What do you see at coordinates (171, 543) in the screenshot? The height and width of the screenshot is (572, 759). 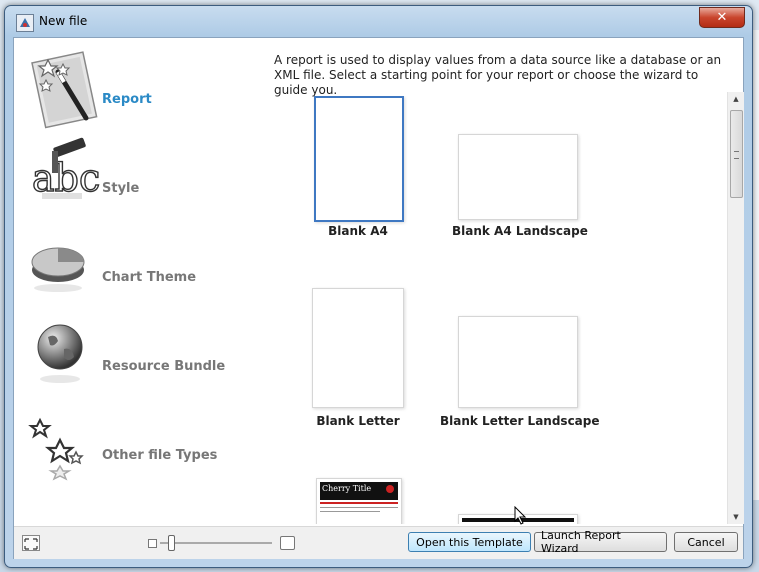 I see `zoom-slider-handle` at bounding box center [171, 543].